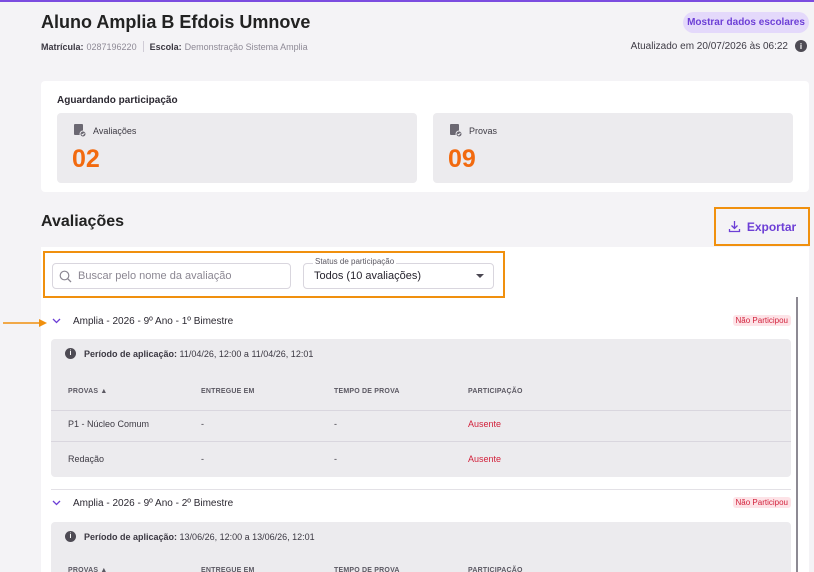 This screenshot has width=814, height=572. I want to click on scrollbar, so click(797, 434).